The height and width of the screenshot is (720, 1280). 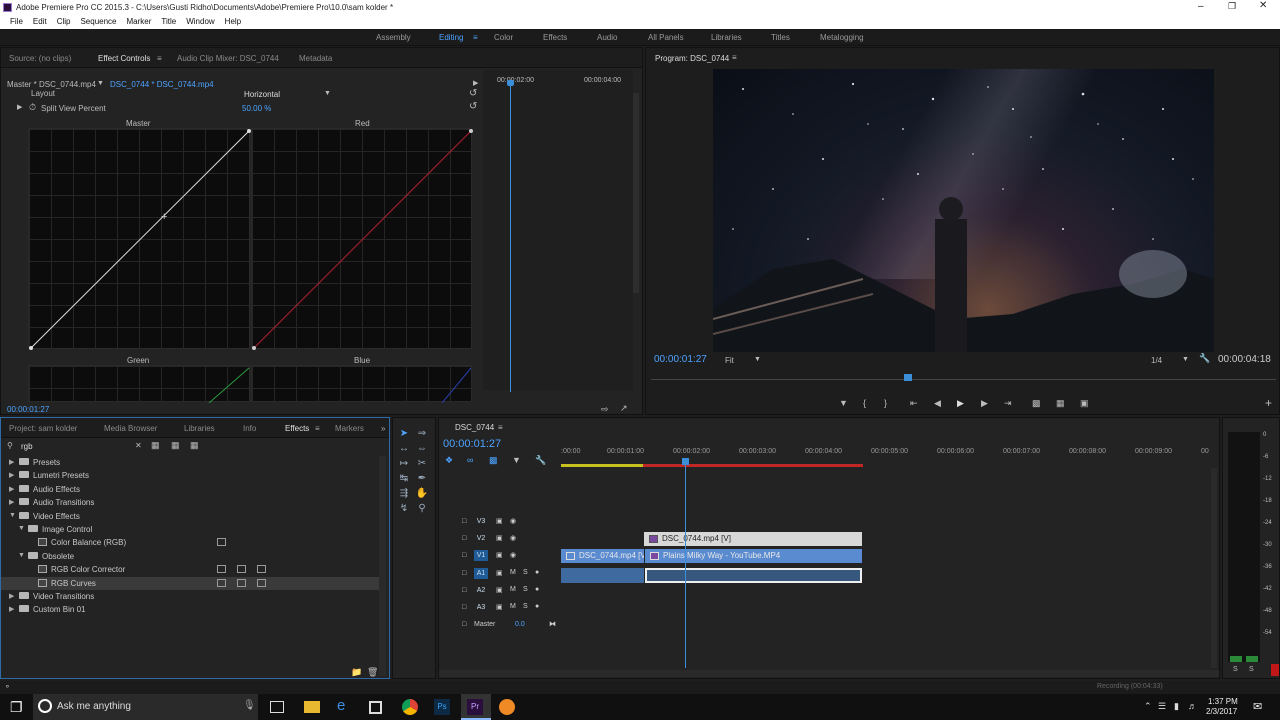 What do you see at coordinates (602, 575) in the screenshot?
I see `clip-a1-a` at bounding box center [602, 575].